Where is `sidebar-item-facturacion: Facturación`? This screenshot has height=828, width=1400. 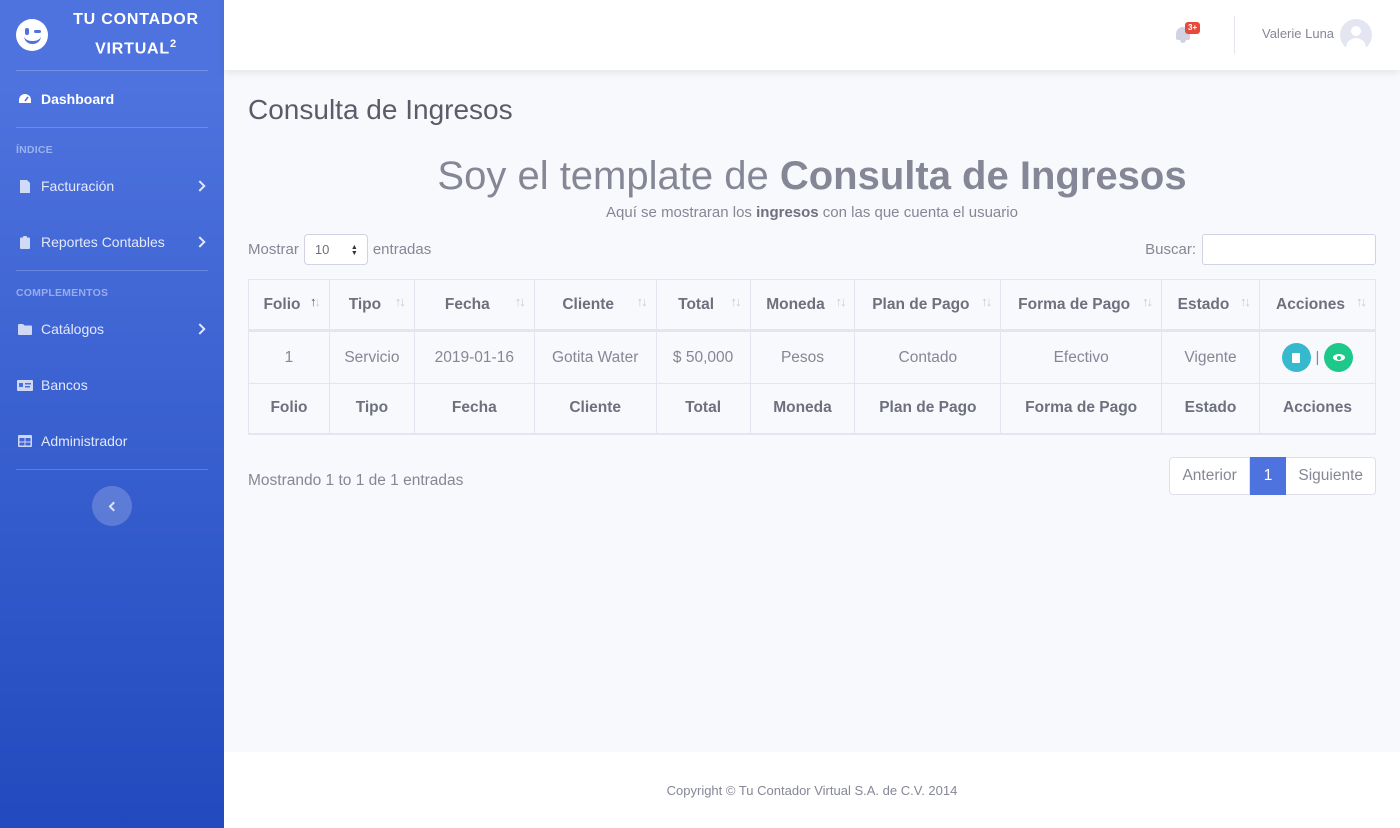
sidebar-item-facturacion: Facturación is located at coordinates (112, 186).